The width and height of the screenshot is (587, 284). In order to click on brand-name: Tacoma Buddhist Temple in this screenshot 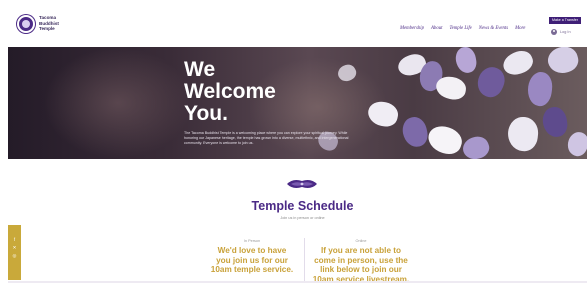, I will do `click(69, 23)`.